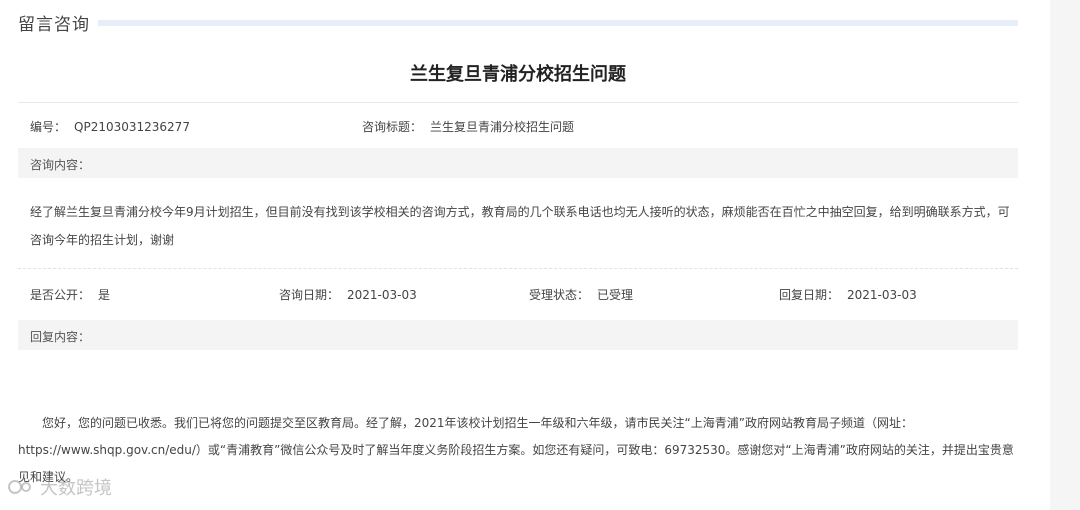 The height and width of the screenshot is (510, 1080). Describe the element at coordinates (60, 337) in the screenshot. I see `reply-content-label: 回复内容：` at that location.